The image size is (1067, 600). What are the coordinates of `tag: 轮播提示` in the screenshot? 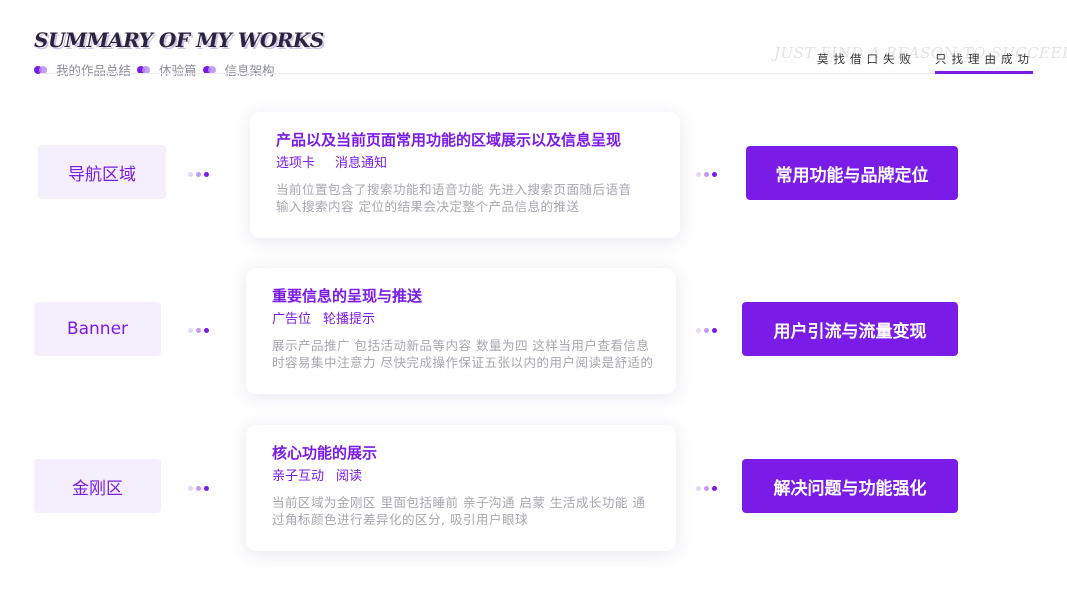 It's located at (349, 319).